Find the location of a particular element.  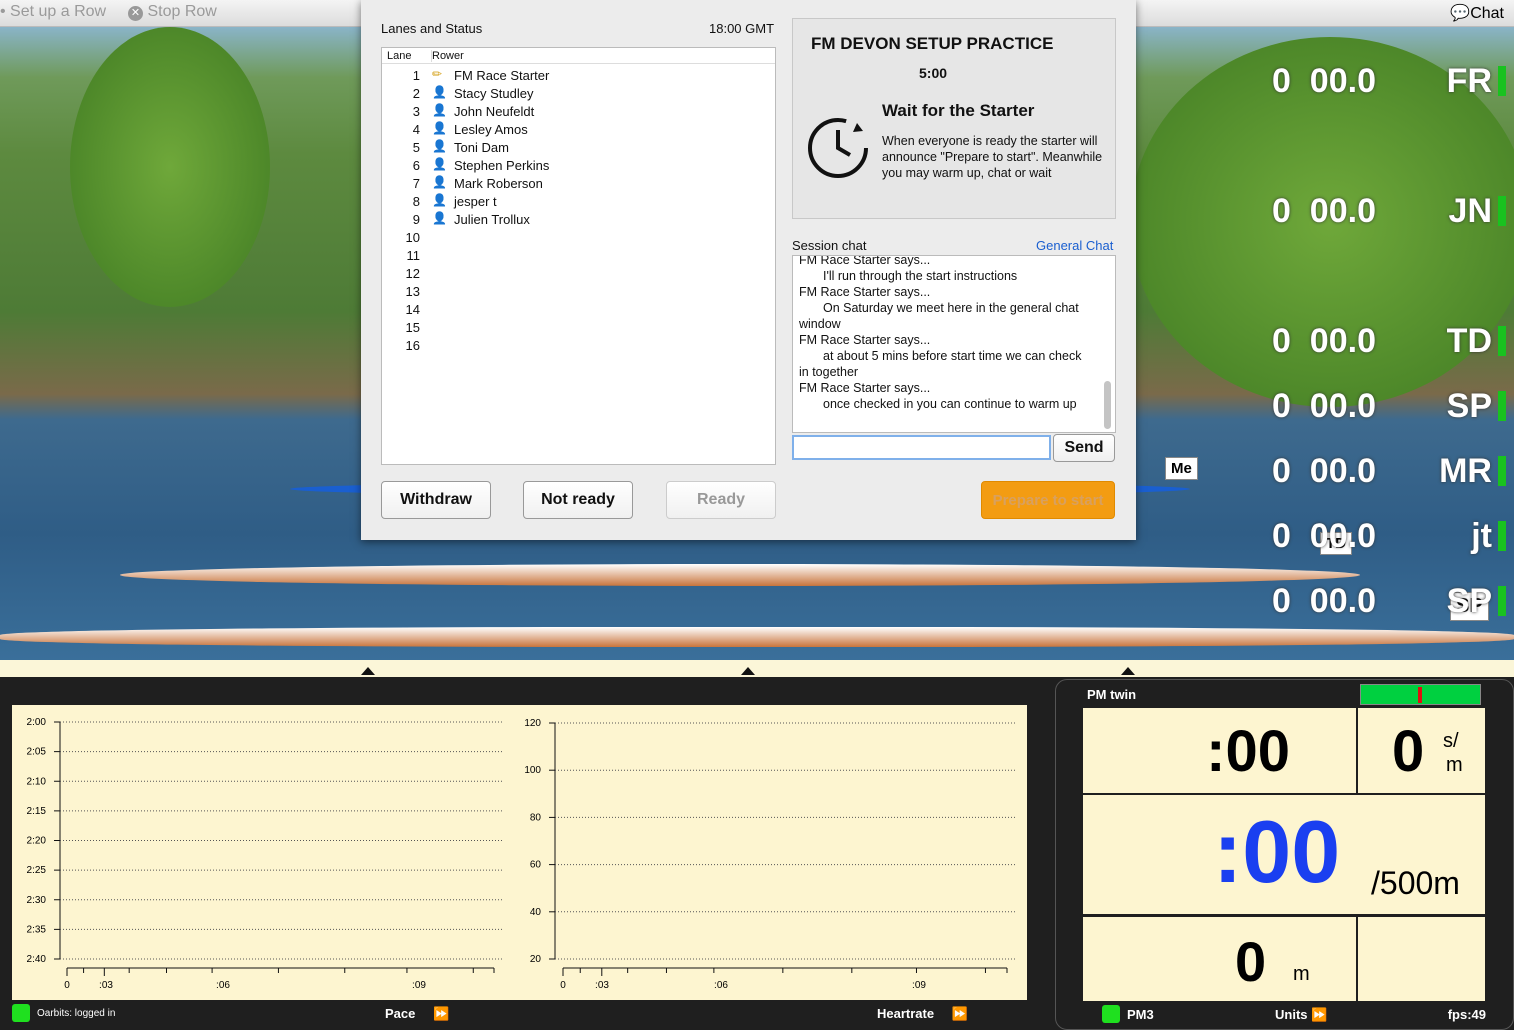

lane-number: 13 is located at coordinates (412, 291).